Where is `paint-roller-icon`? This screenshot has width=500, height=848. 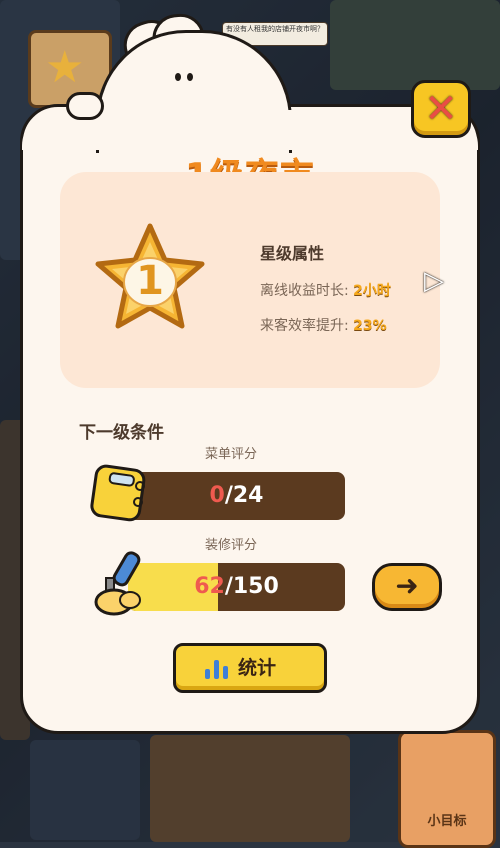
paint-roller-icon is located at coordinates (117, 583).